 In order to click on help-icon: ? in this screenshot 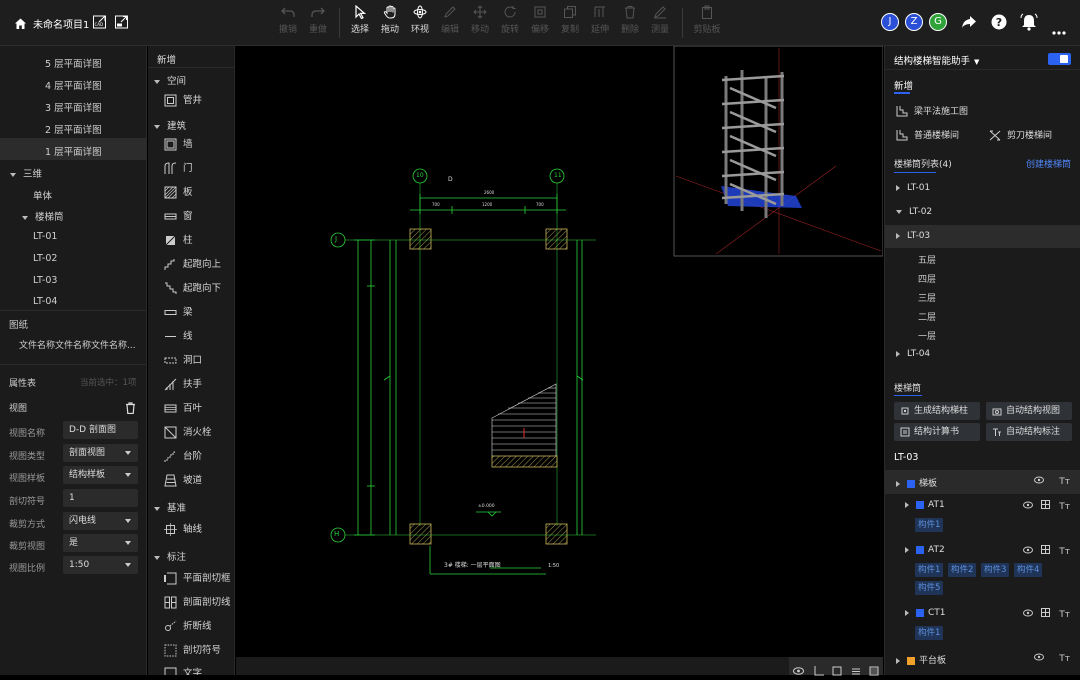, I will do `click(999, 22)`.